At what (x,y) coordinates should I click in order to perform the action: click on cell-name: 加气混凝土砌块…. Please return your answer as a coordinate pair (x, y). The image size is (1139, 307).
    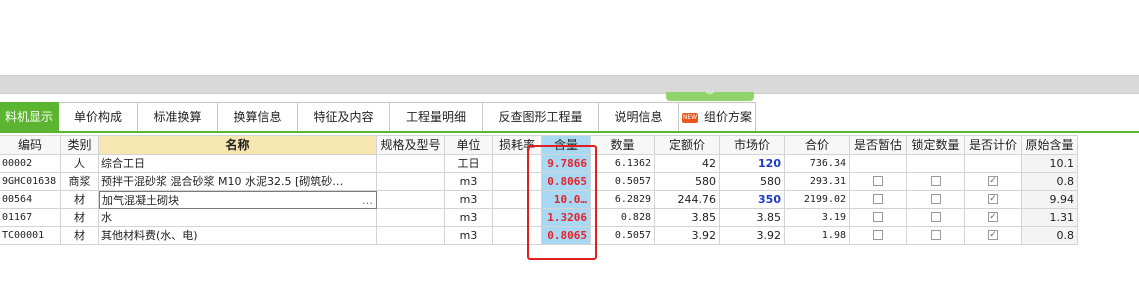
    Looking at the image, I should click on (238, 200).